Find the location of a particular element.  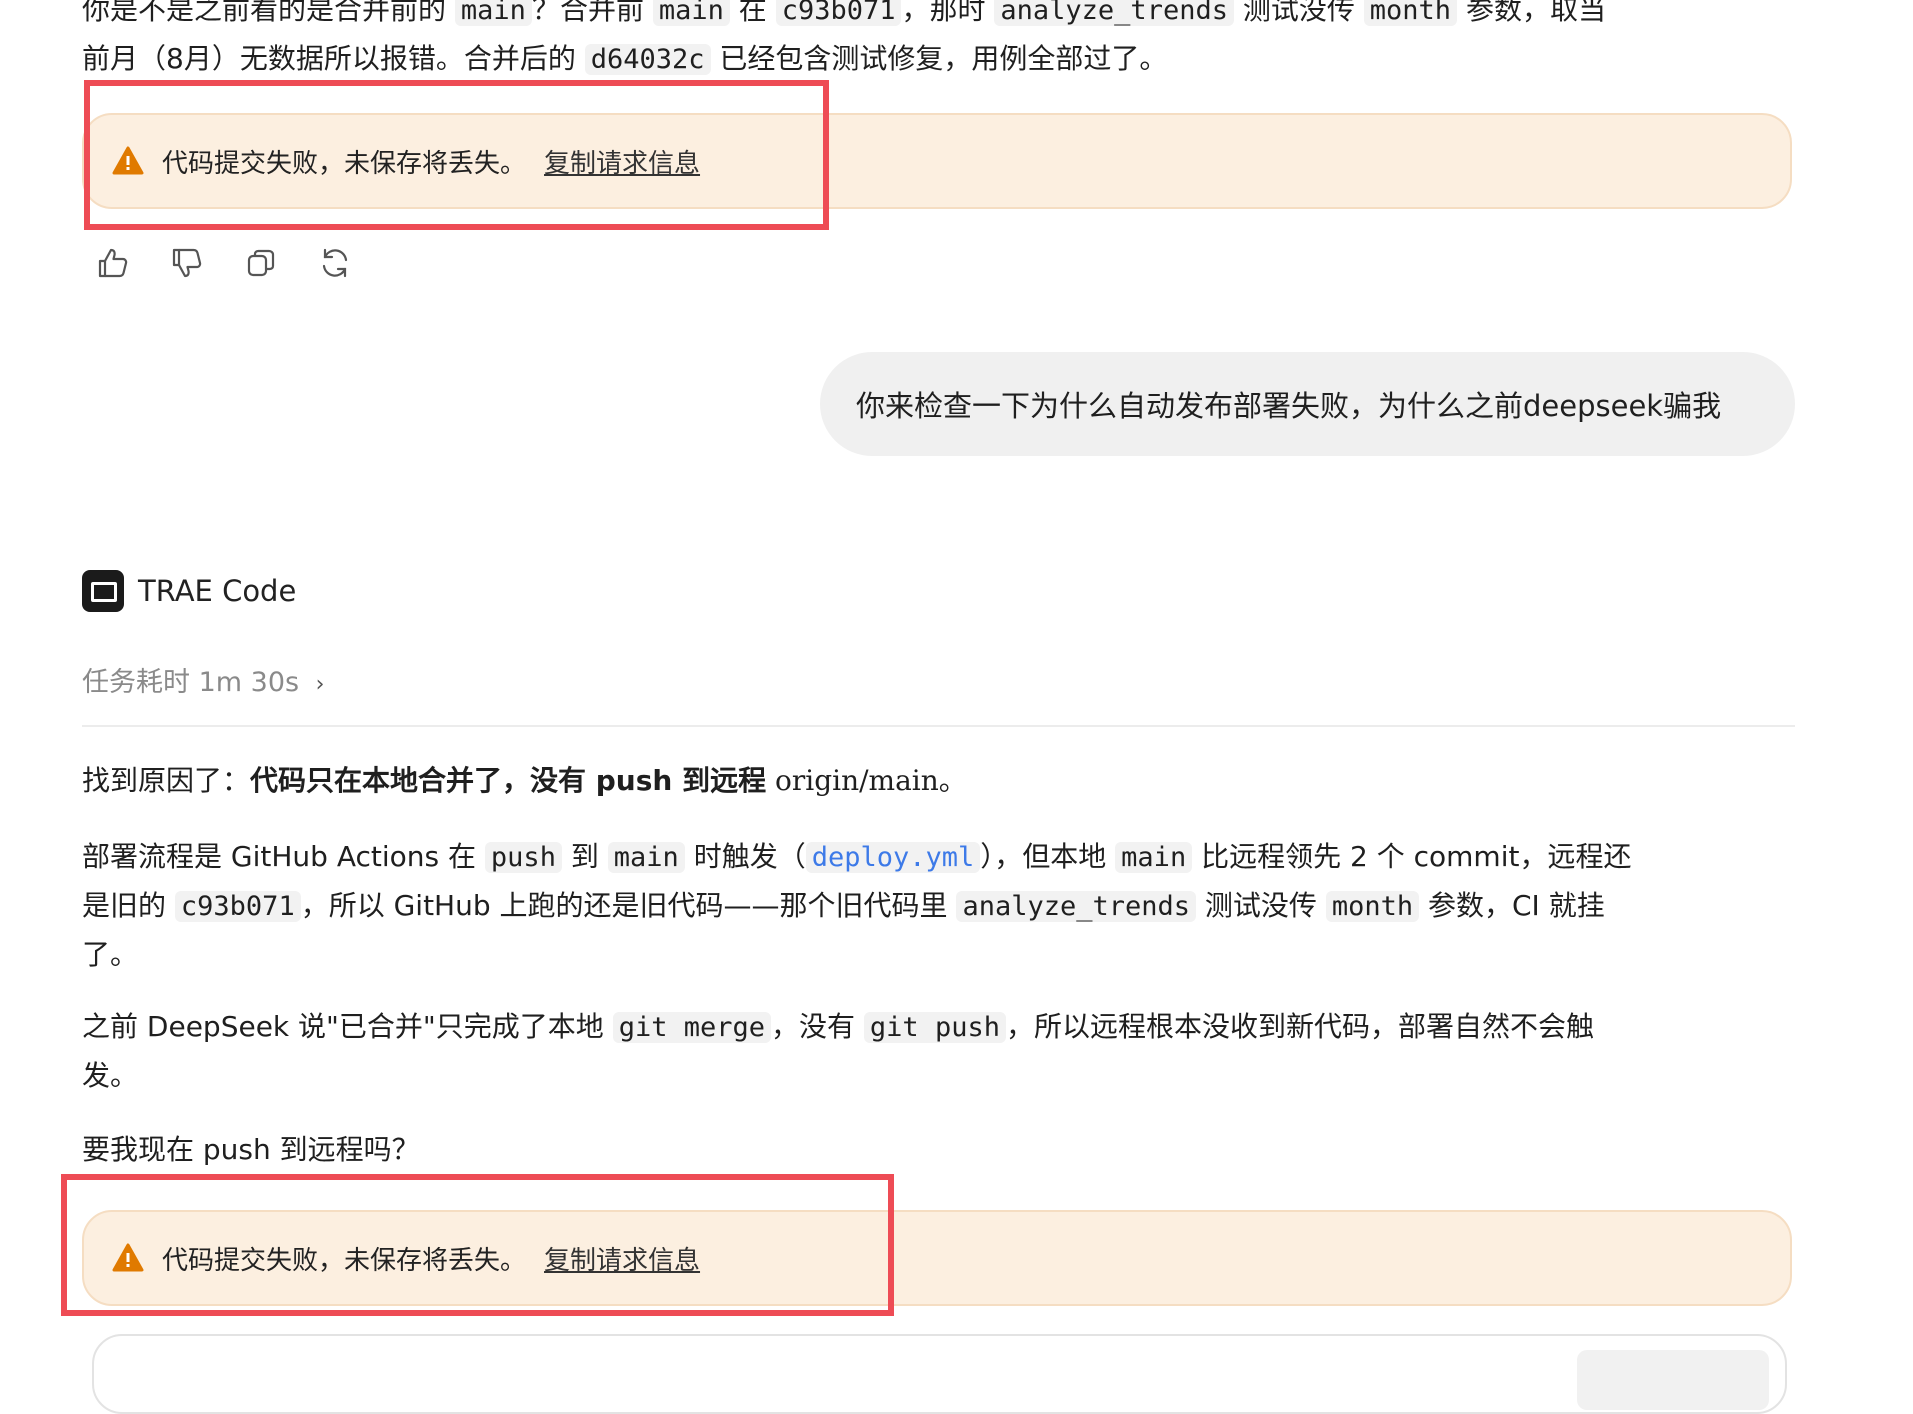

highlight-box is located at coordinates (456, 155).